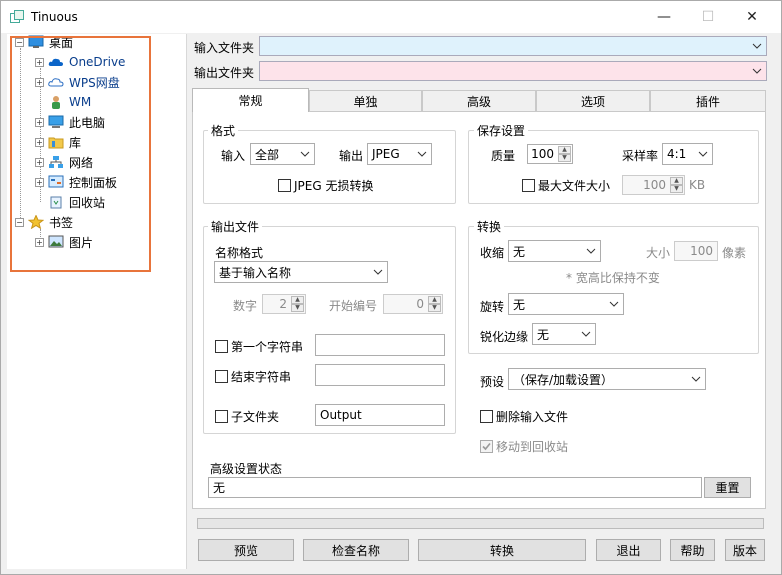 The height and width of the screenshot is (575, 782). I want to click on tab-general: 常规, so click(250, 100).